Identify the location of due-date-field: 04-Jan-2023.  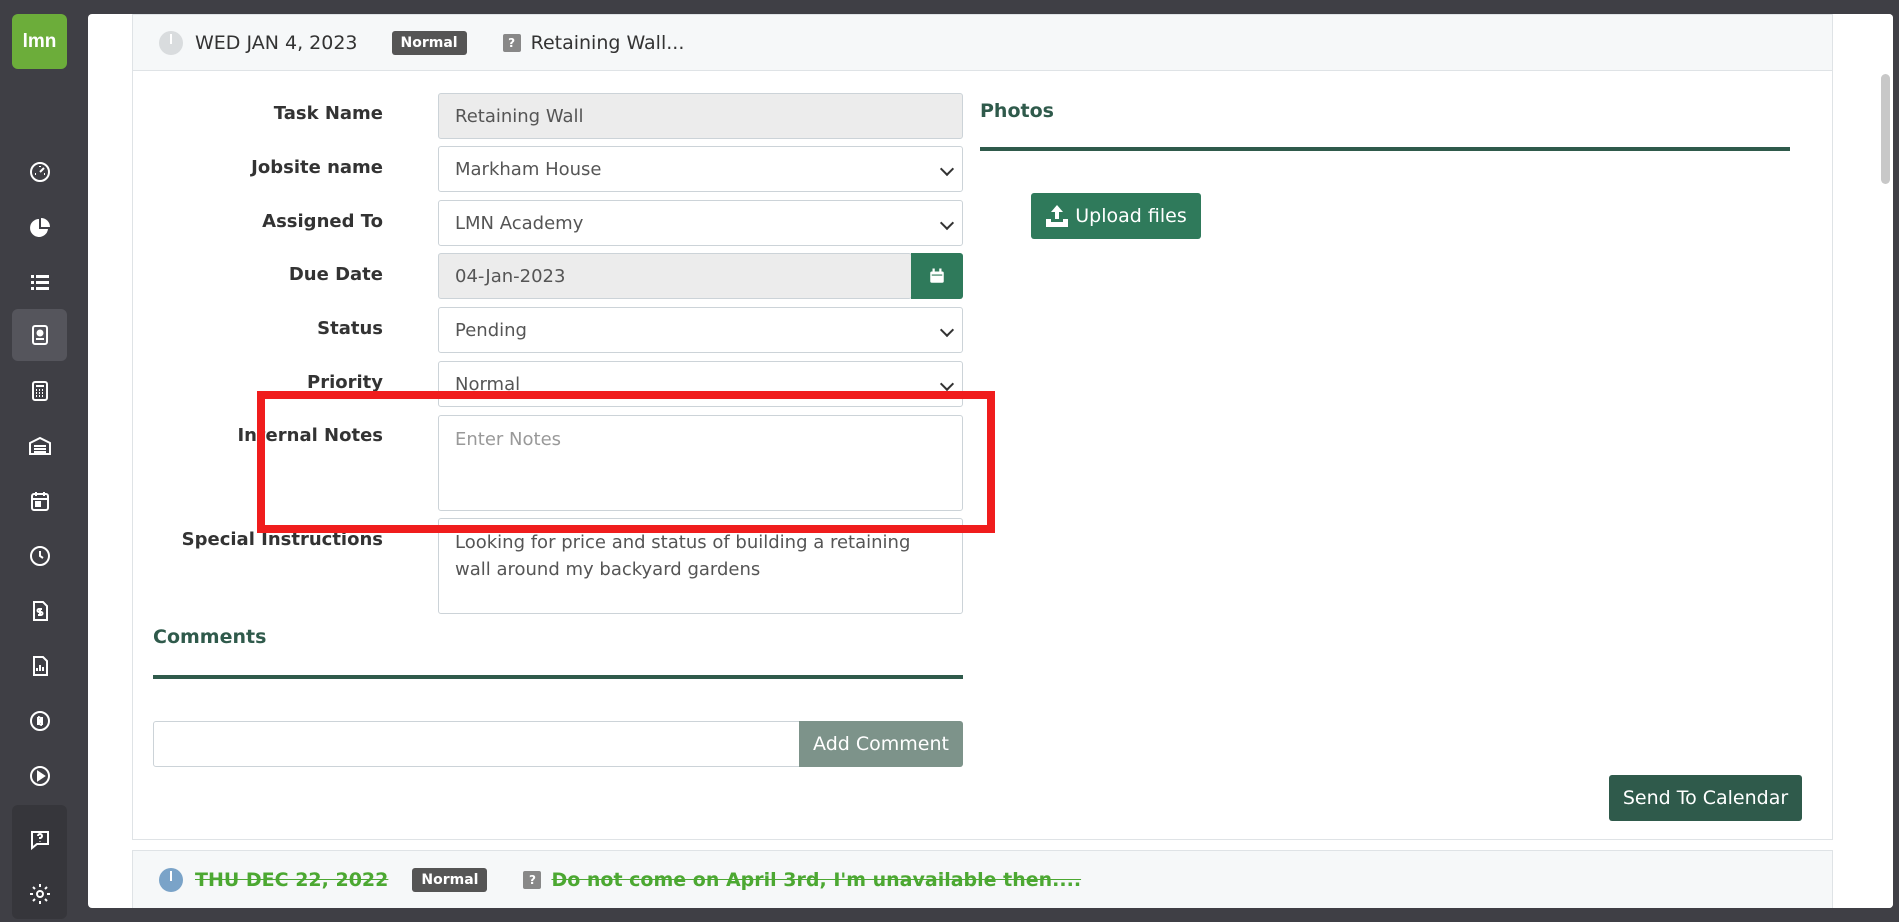
(675, 276).